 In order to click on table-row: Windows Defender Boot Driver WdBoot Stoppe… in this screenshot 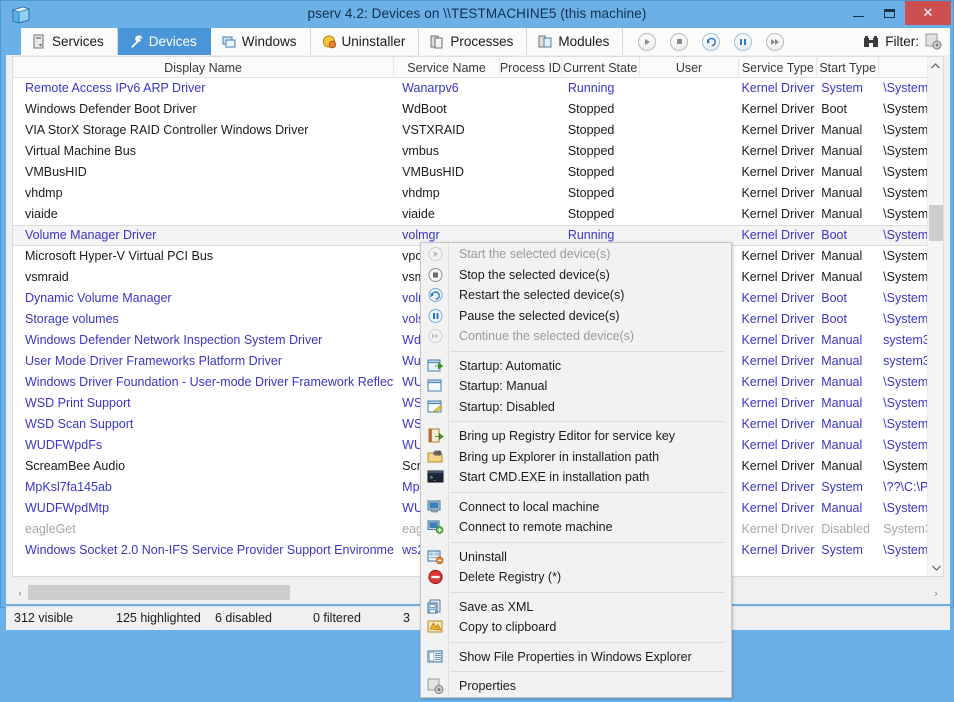, I will do `click(478, 109)`.